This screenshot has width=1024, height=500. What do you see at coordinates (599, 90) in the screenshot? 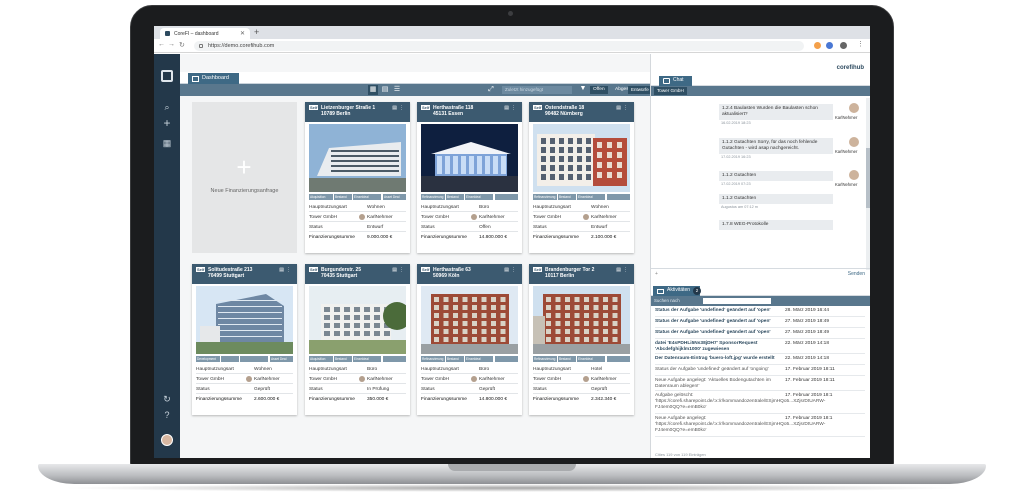
I see `filter-open: Offen` at bounding box center [599, 90].